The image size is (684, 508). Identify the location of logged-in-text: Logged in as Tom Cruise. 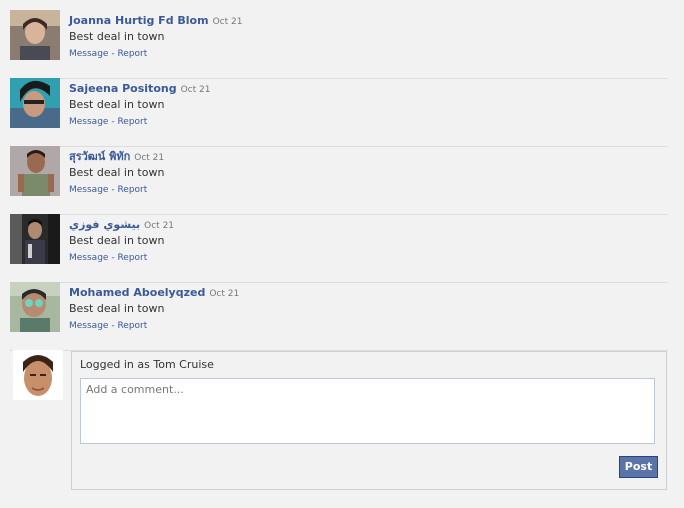
(147, 364).